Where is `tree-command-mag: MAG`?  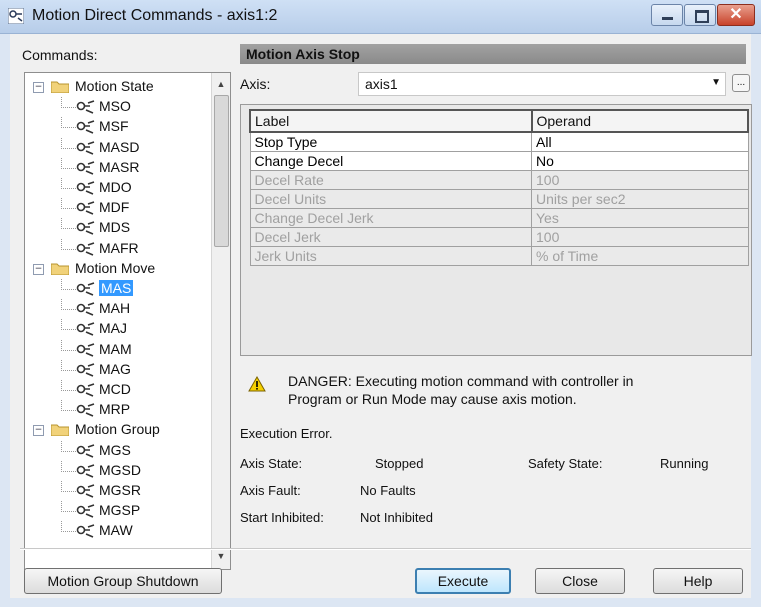 tree-command-mag: MAG is located at coordinates (118, 370).